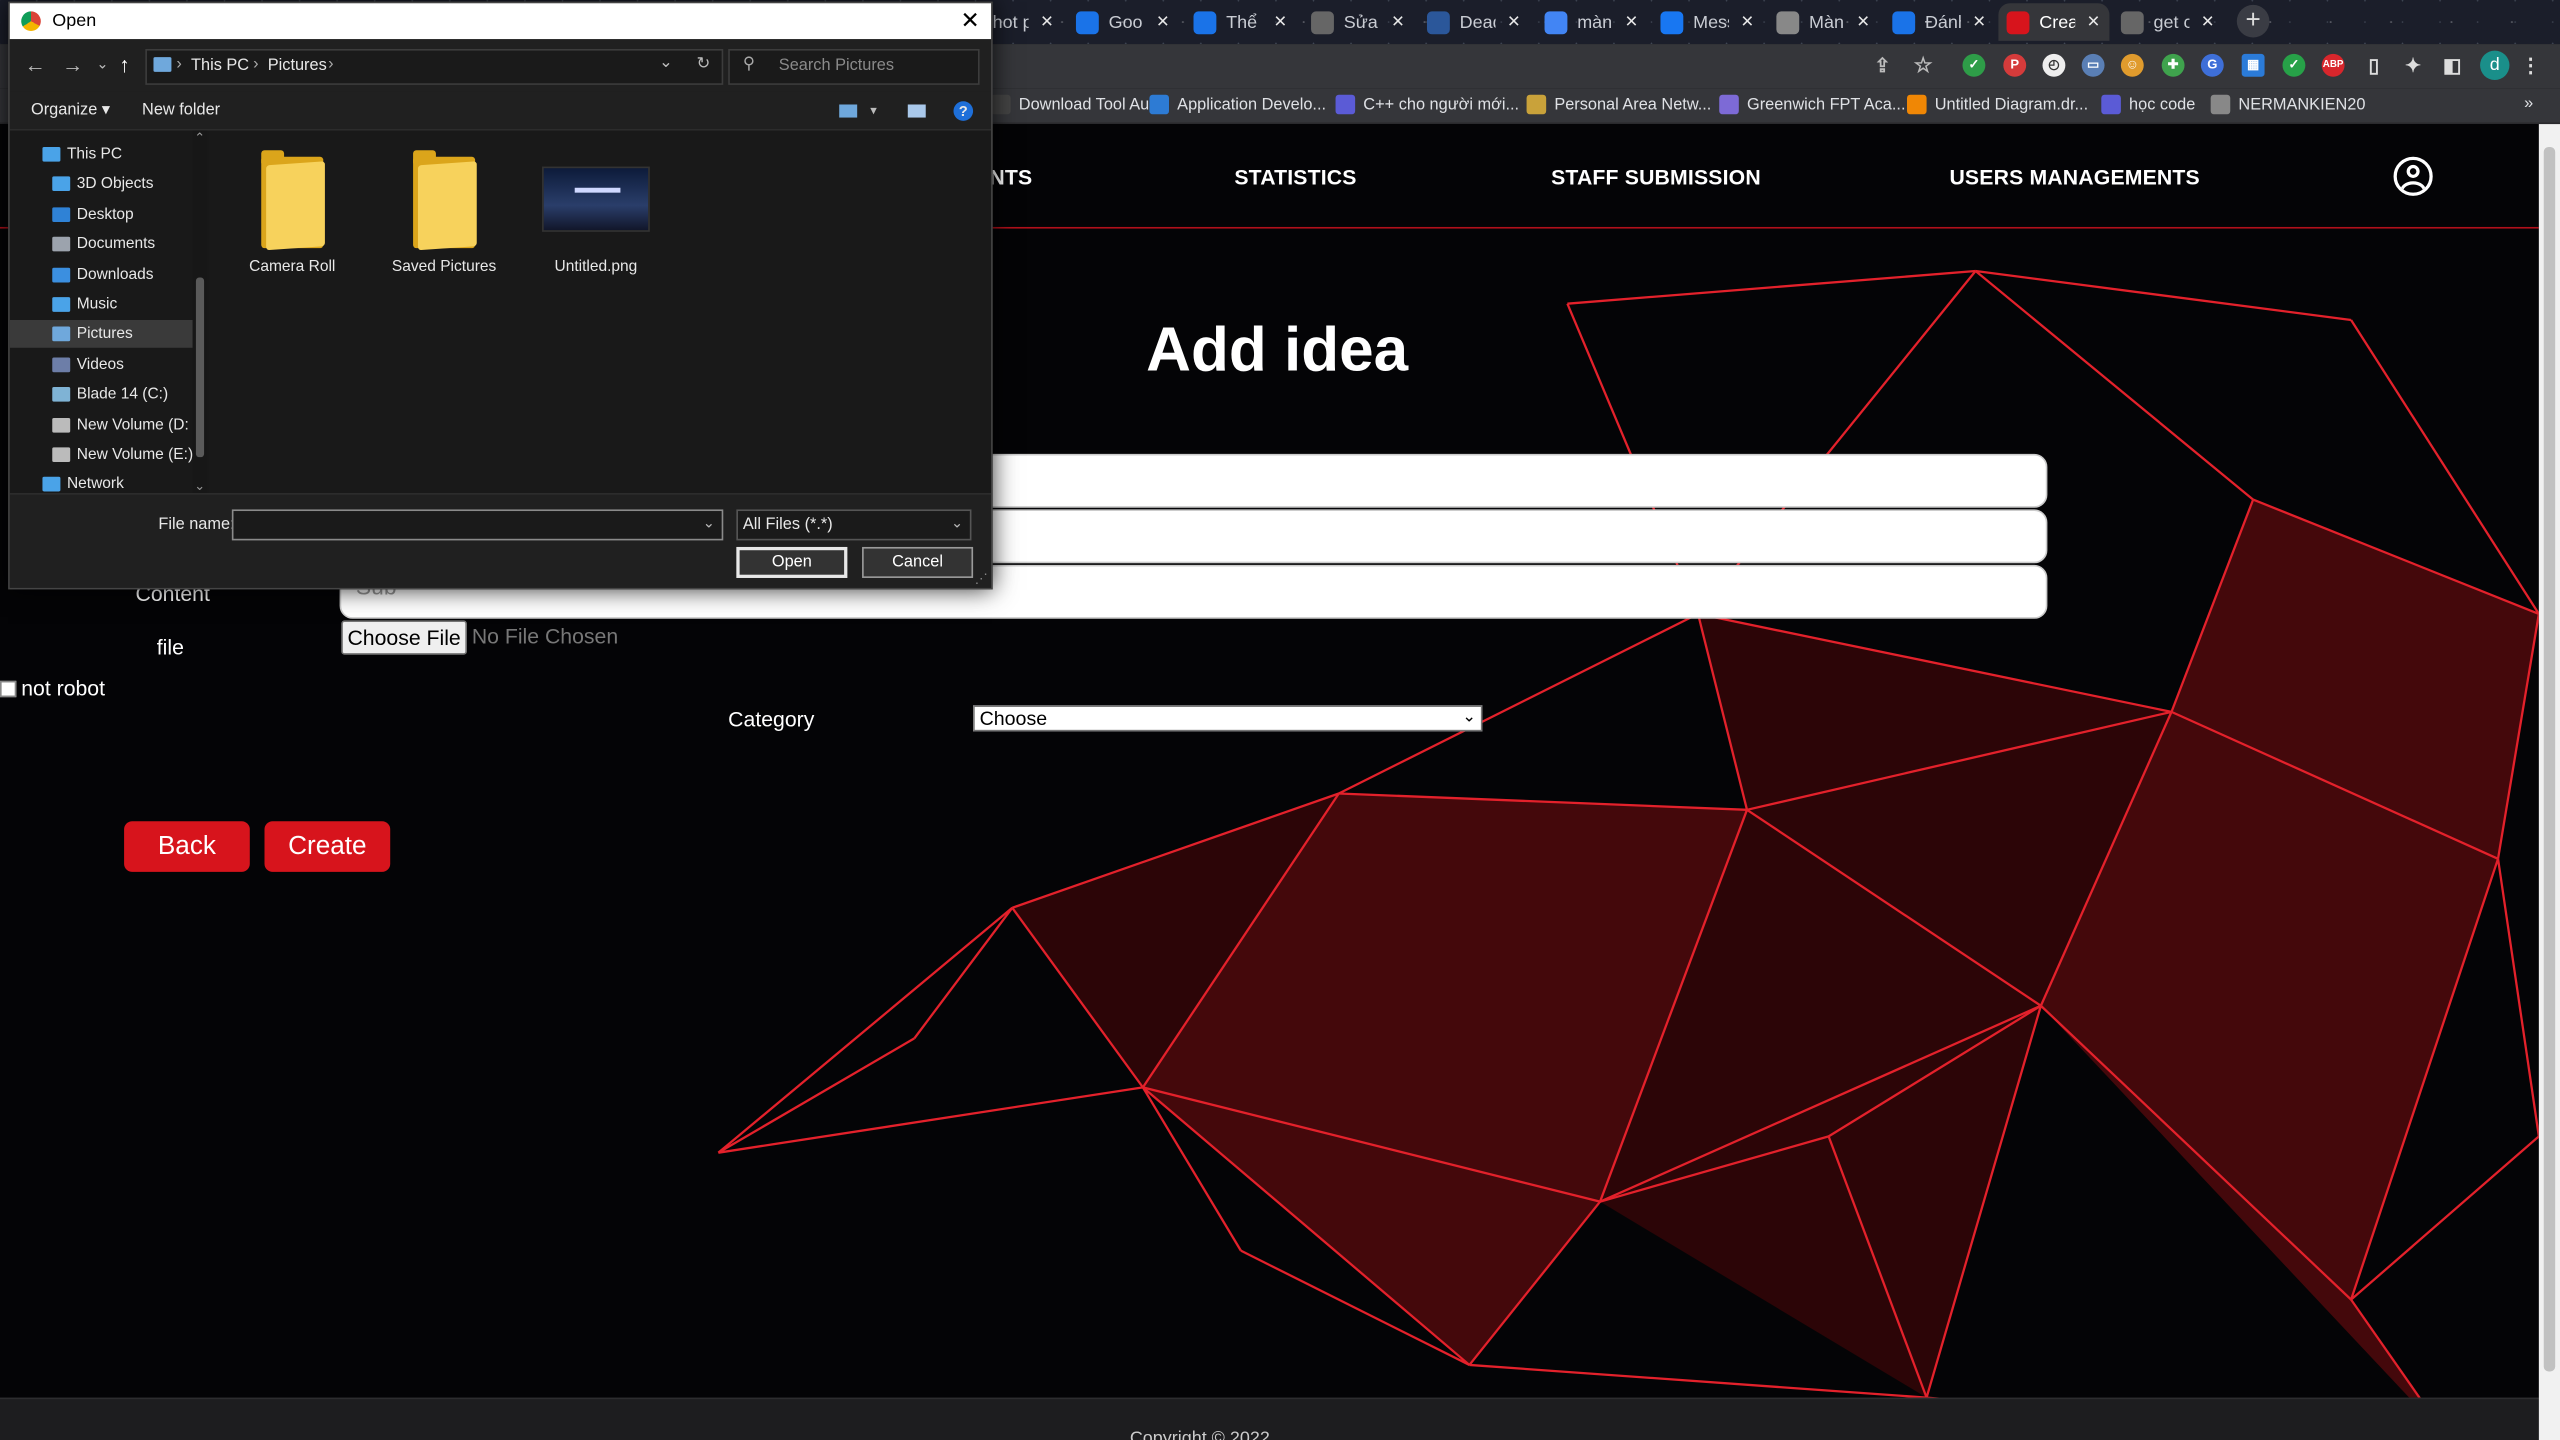  I want to click on breadcrumb-pictures: Pictures, so click(297, 66).